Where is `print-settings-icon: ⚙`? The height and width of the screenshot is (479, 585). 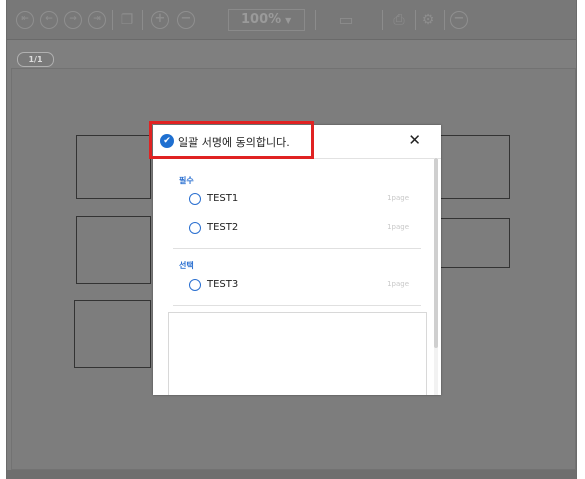 print-settings-icon: ⚙ is located at coordinates (428, 20).